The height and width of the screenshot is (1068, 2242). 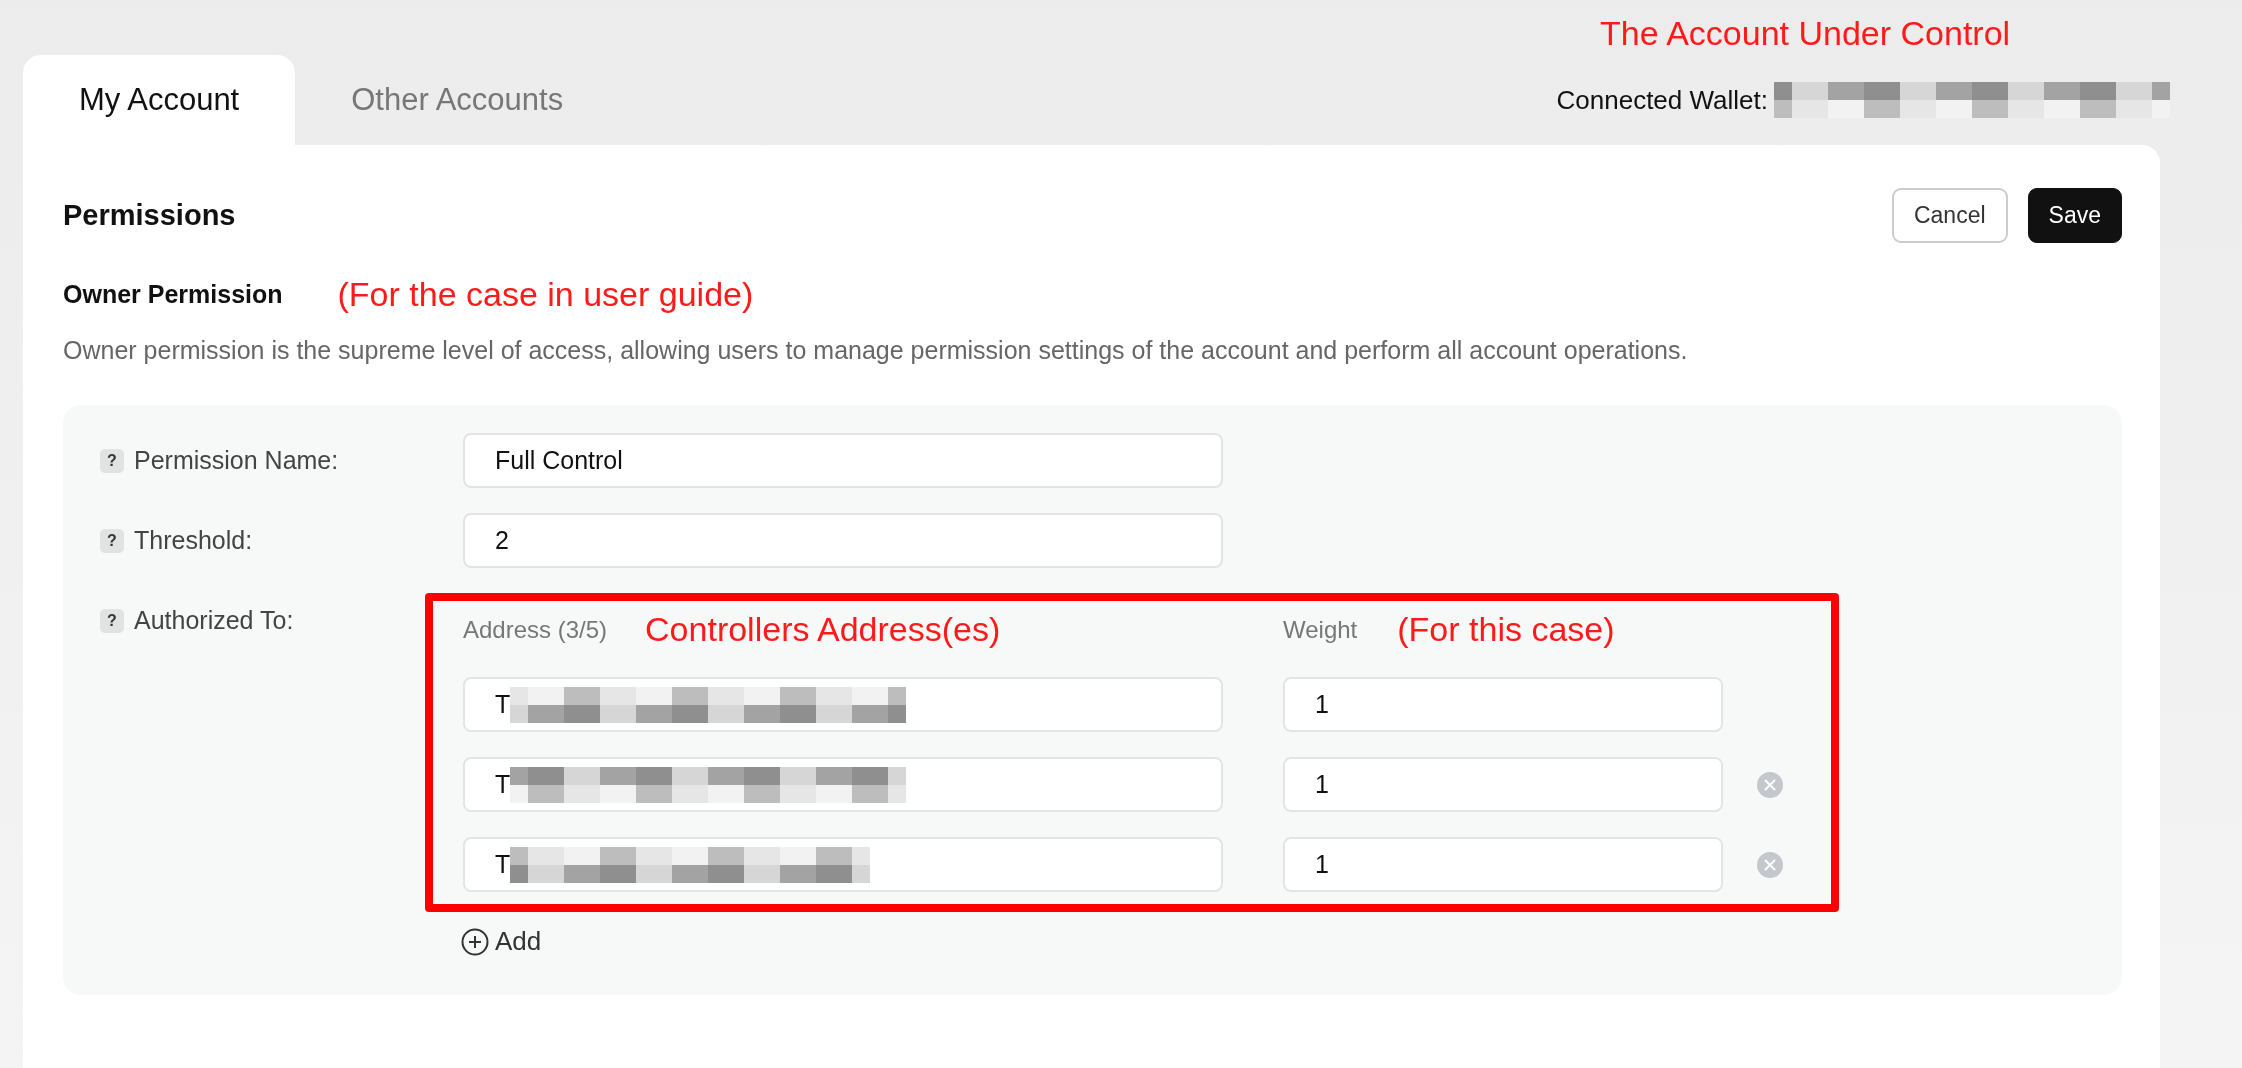 What do you see at coordinates (475, 941) in the screenshot?
I see `plus-circle-icon` at bounding box center [475, 941].